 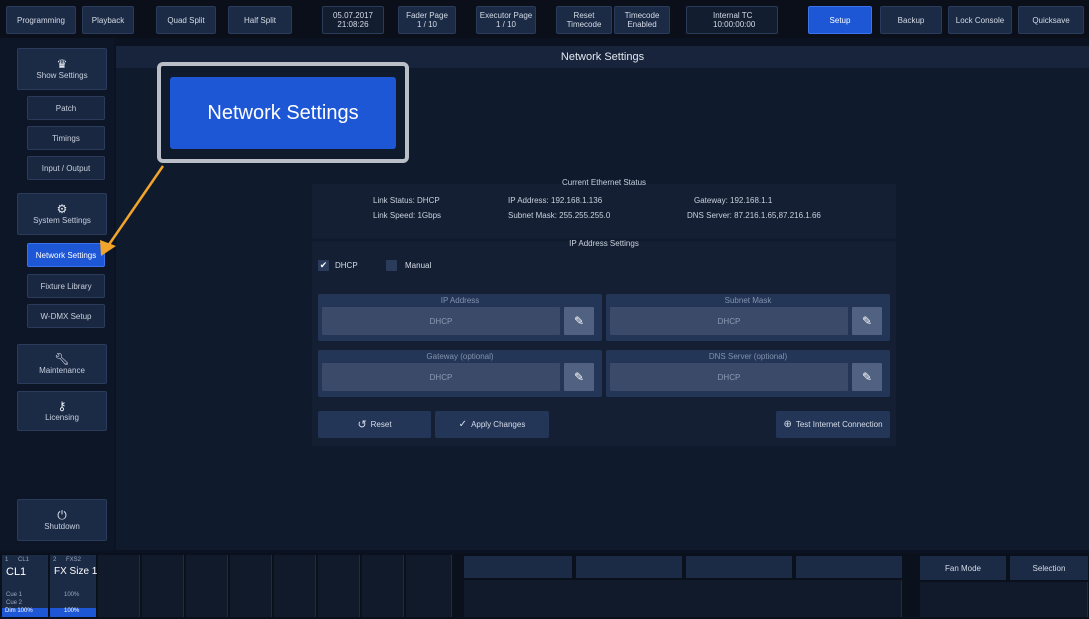 What do you see at coordinates (584, 15) in the screenshot?
I see `reset-timecode-label: Reset` at bounding box center [584, 15].